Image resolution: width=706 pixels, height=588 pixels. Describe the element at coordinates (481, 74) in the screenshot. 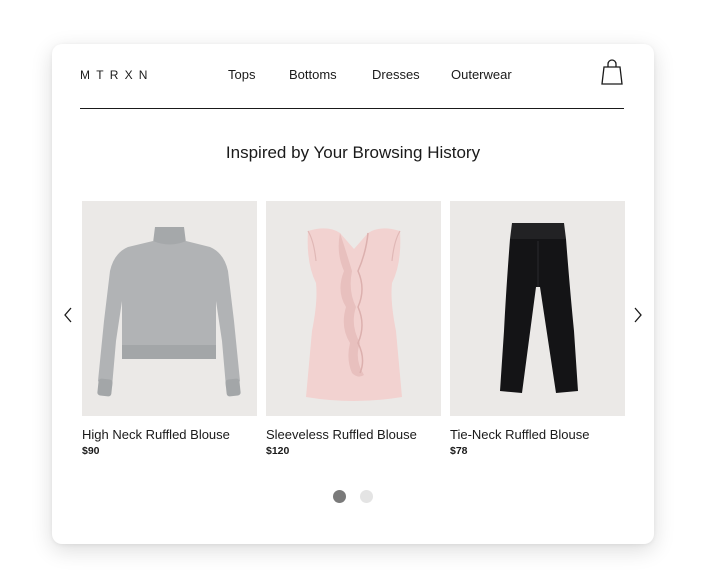

I see `nav-item-outerwear: Outerwear` at that location.